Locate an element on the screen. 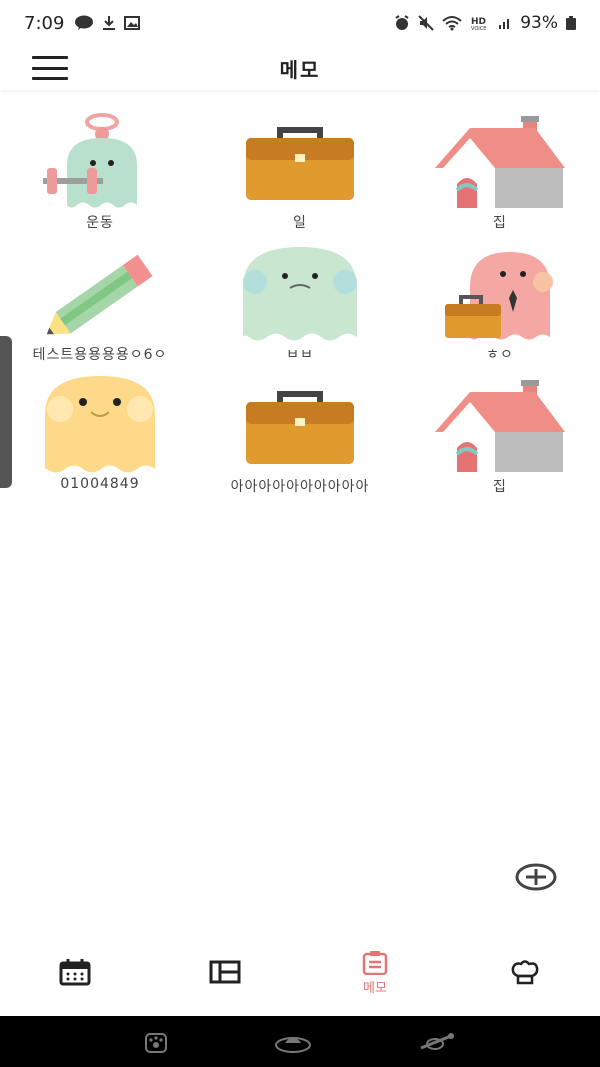 The width and height of the screenshot is (600, 1067). cat-home-icon is located at coordinates (293, 1042).